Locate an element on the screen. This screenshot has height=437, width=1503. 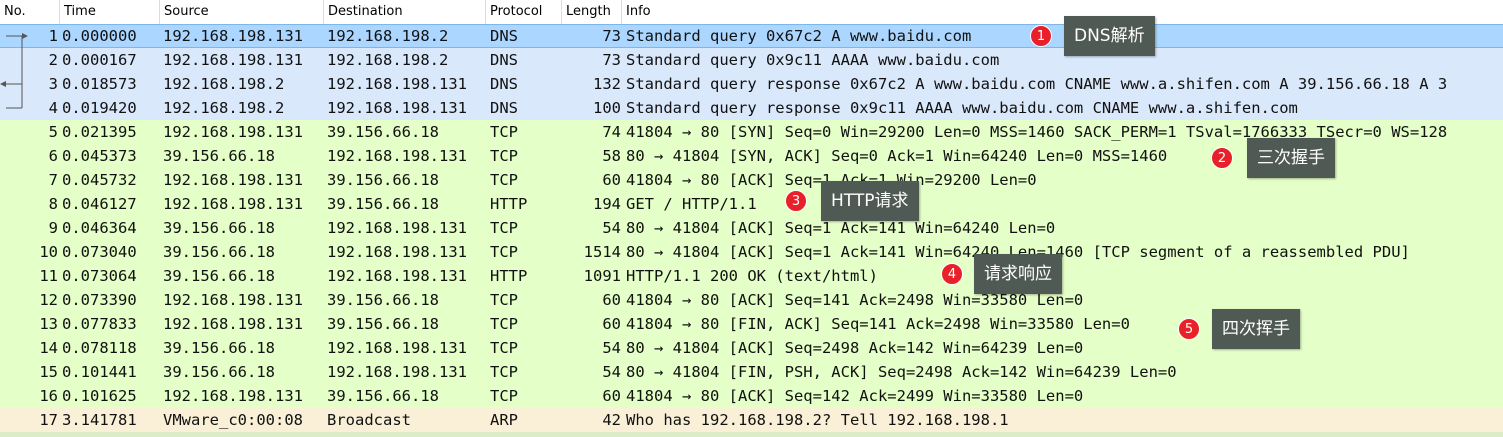
packet-time: 0.101441 is located at coordinates (99, 372).